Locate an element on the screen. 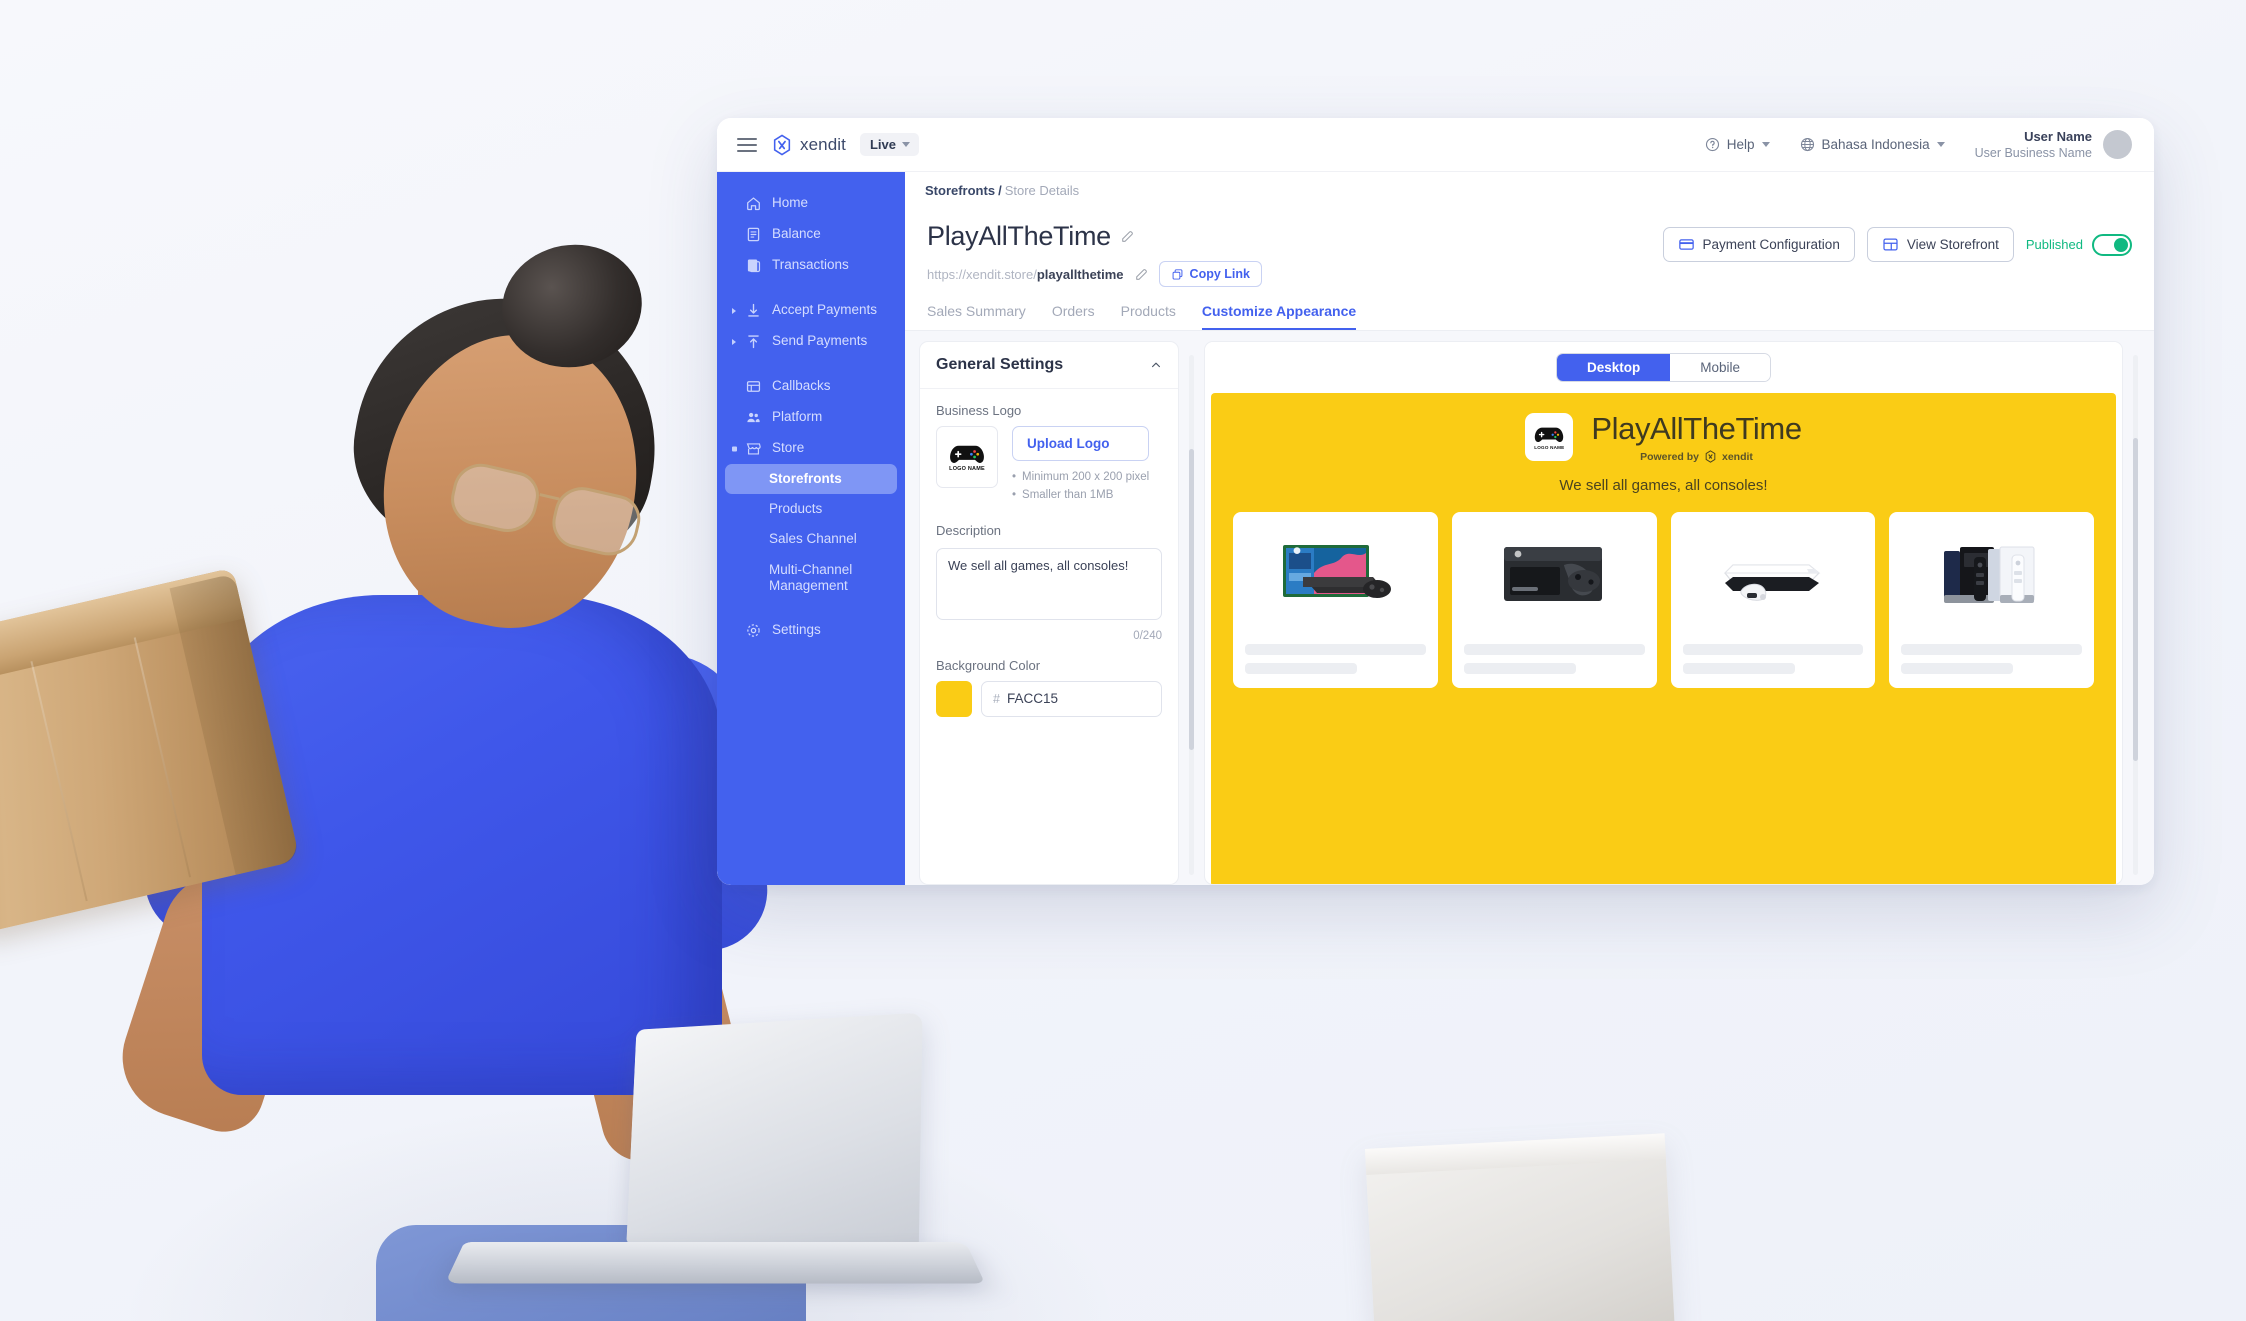 Image resolution: width=2246 pixels, height=1321 pixels. logo-hint: Minimum 200 x 200 pixel is located at coordinates (1086, 477).